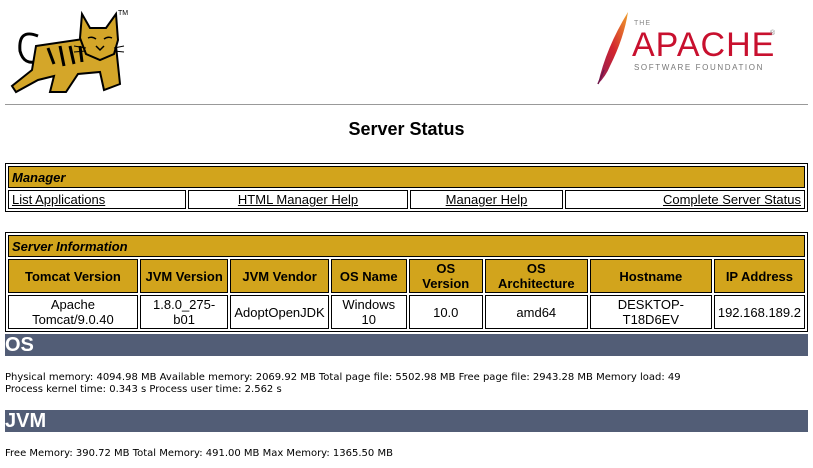 This screenshot has height=468, width=813. Describe the element at coordinates (773, 33) in the screenshot. I see `apache-registered-mark: ®` at that location.